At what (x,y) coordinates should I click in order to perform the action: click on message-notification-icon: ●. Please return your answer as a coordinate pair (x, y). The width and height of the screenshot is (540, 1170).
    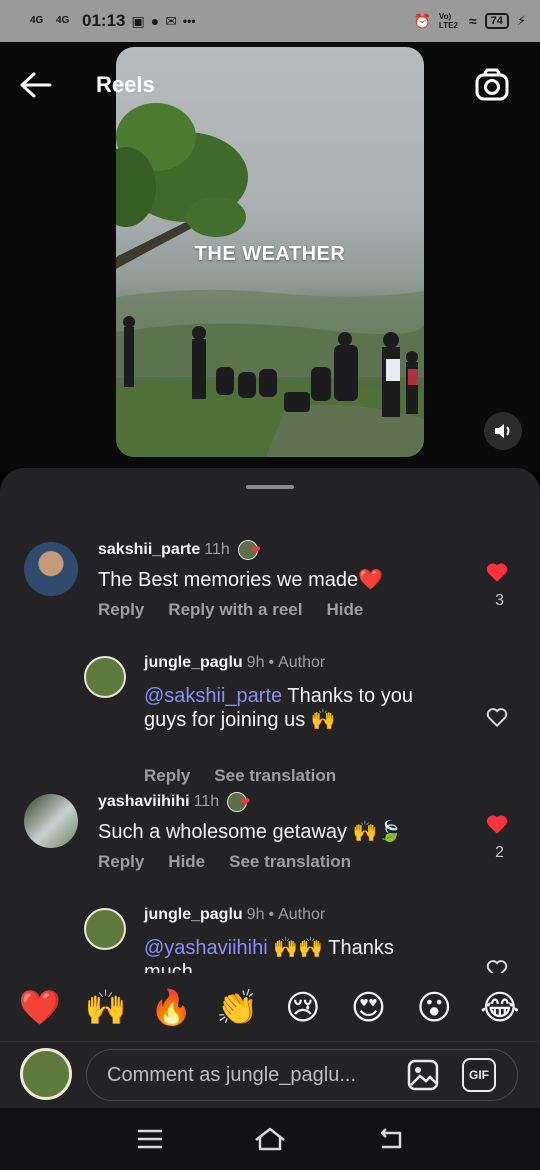
    Looking at the image, I should click on (155, 21).